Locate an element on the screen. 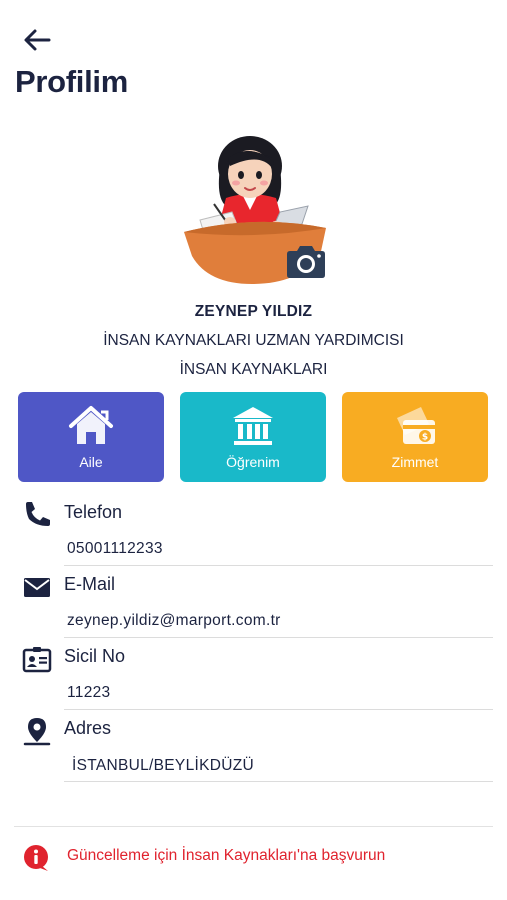  email-label: E-Mail is located at coordinates (90, 584).